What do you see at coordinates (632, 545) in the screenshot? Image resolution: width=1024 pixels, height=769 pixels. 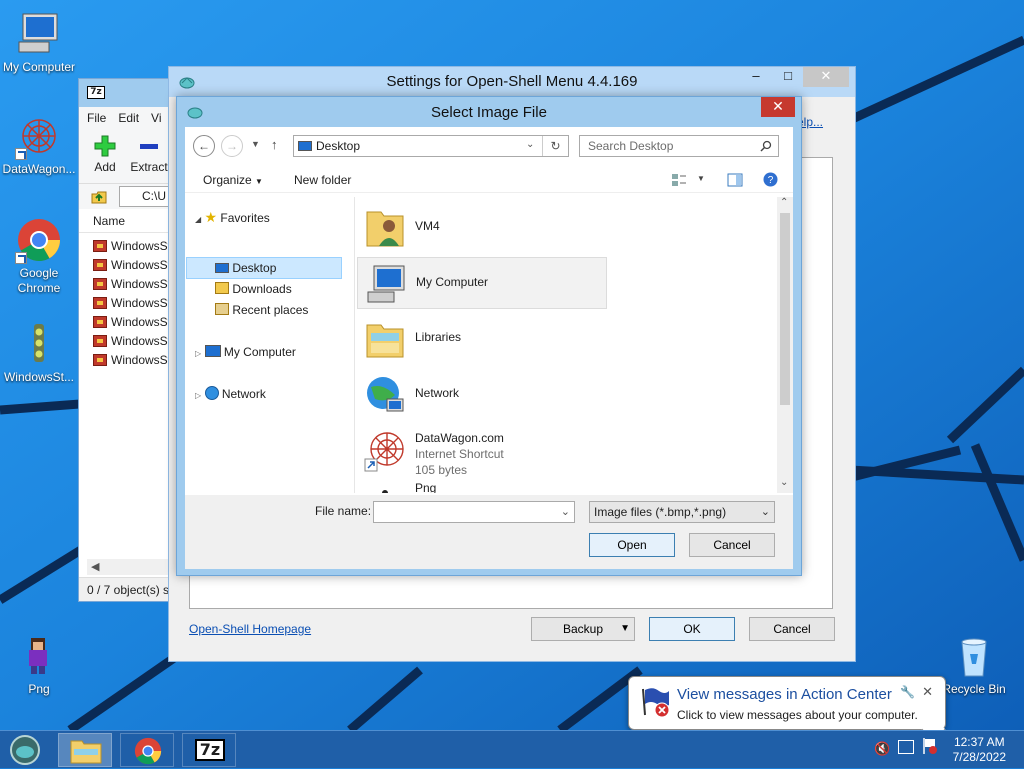 I see `open-button: Open` at bounding box center [632, 545].